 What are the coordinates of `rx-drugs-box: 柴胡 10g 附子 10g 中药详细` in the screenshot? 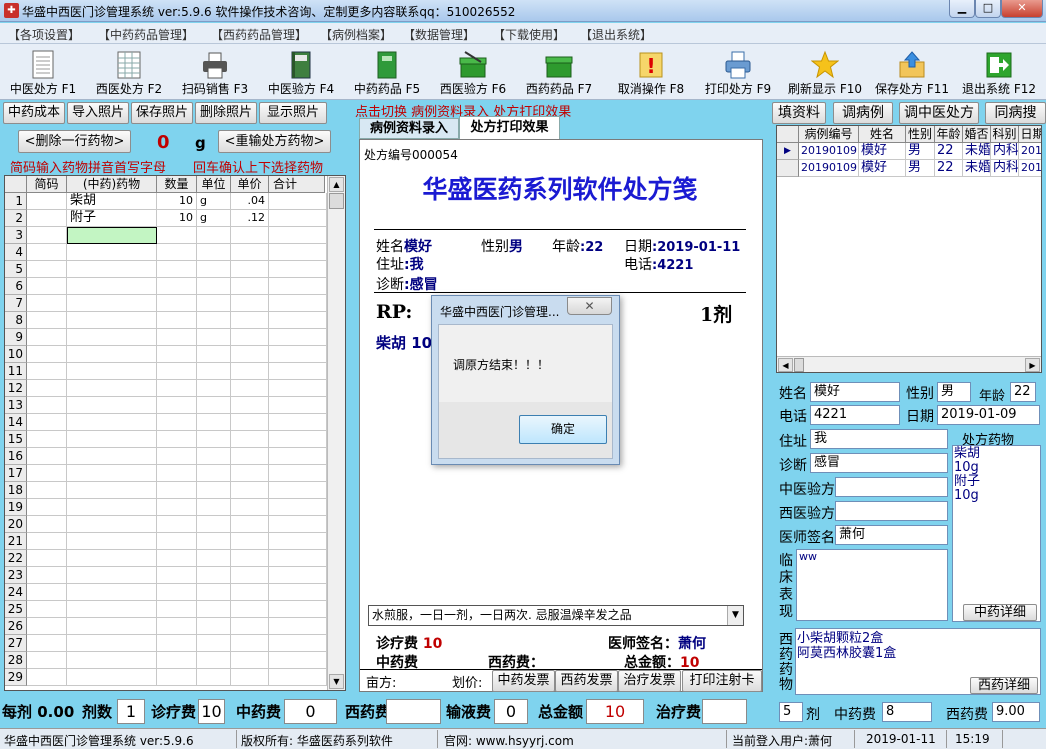 It's located at (996, 533).